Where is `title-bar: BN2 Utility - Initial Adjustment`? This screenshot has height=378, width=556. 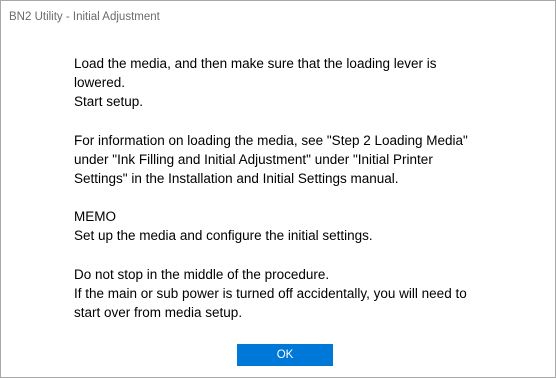
title-bar: BN2 Utility - Initial Adjustment is located at coordinates (278, 17).